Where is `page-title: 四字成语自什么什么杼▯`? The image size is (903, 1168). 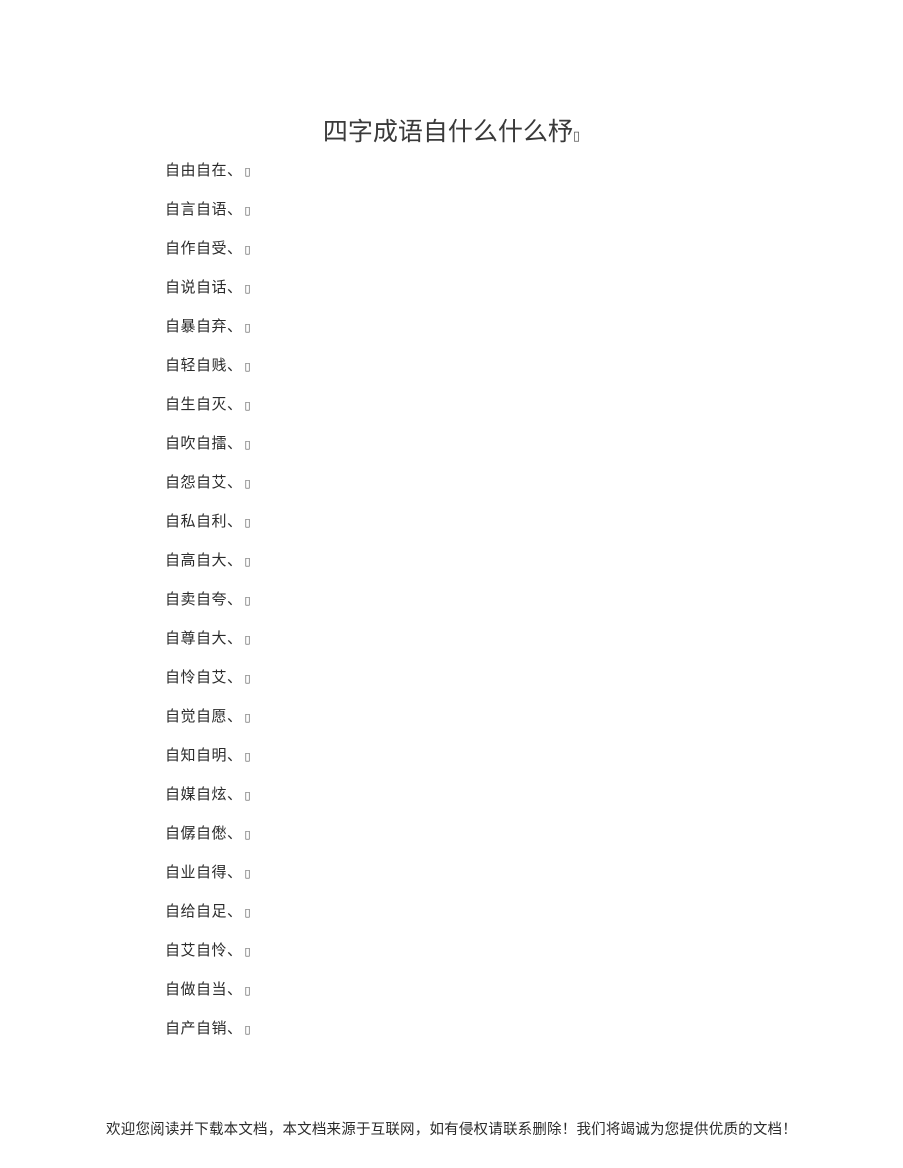
page-title: 四字成语自什么什么杼▯ is located at coordinates (451, 134).